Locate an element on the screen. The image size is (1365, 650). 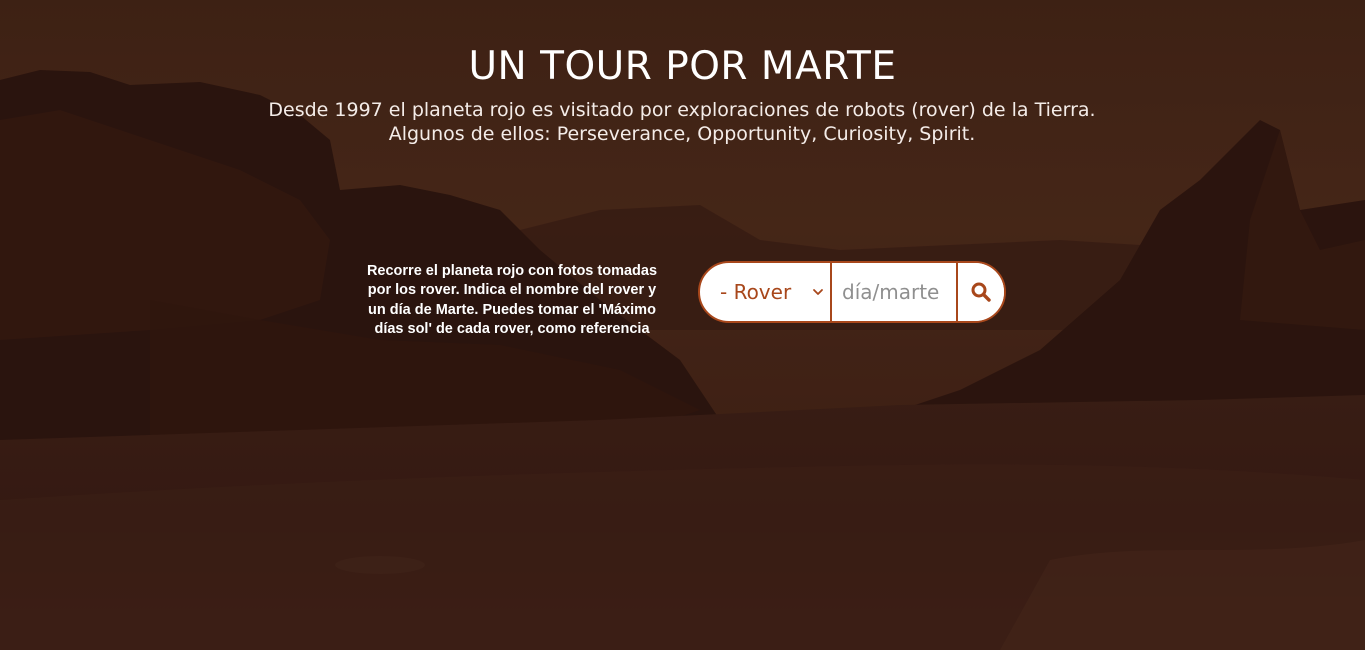
search-button is located at coordinates (981, 292).